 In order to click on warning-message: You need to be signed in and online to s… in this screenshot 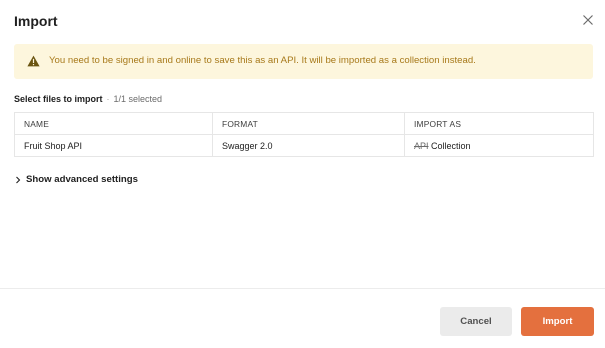, I will do `click(262, 60)`.